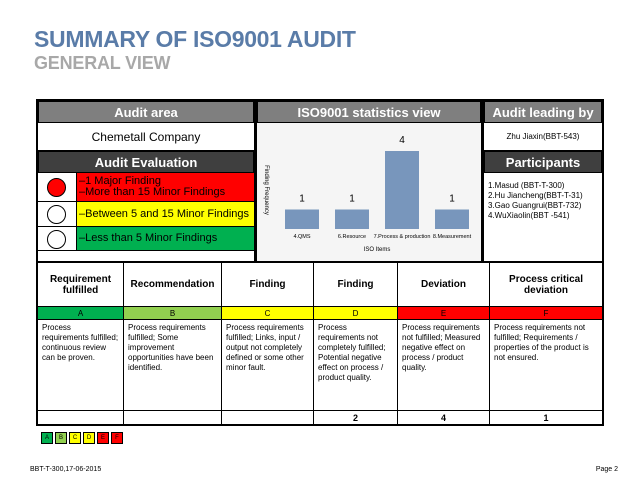 Image resolution: width=638 pixels, height=479 pixels. I want to click on evaluation-label-line: –Less than 5 Minor Findings, so click(148, 238).